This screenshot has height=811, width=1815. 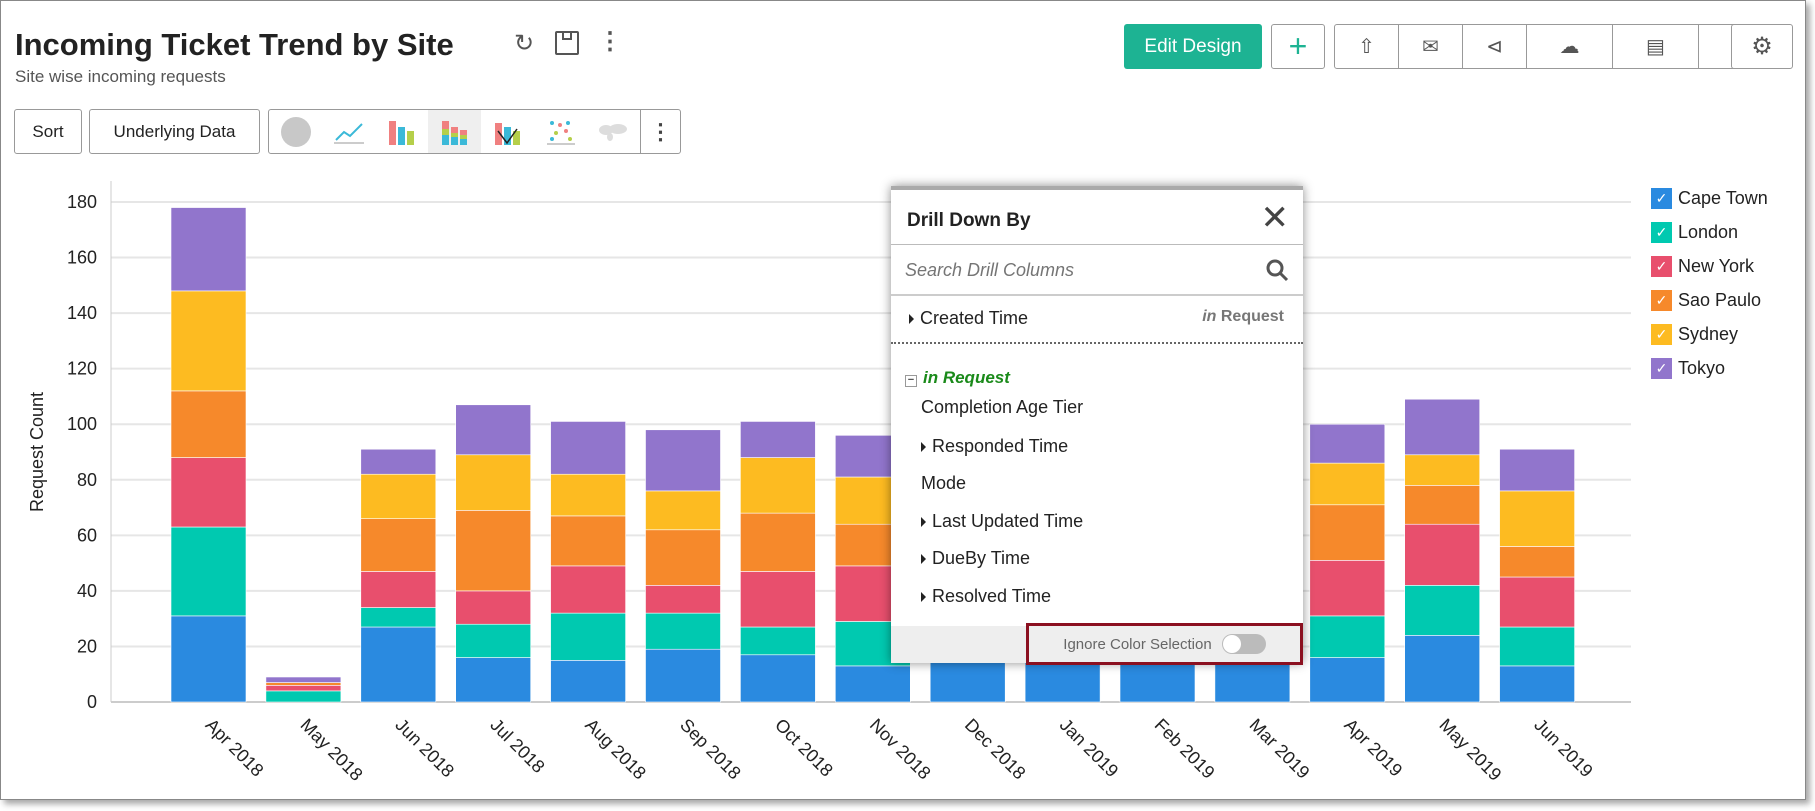 I want to click on combo-chart-icon, so click(x=507, y=131).